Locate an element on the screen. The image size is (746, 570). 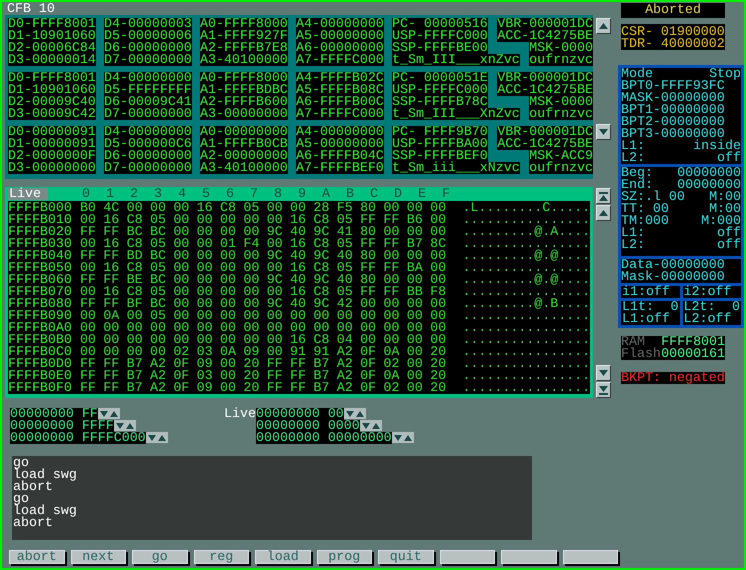
console-line: go is located at coordinates (21, 499).